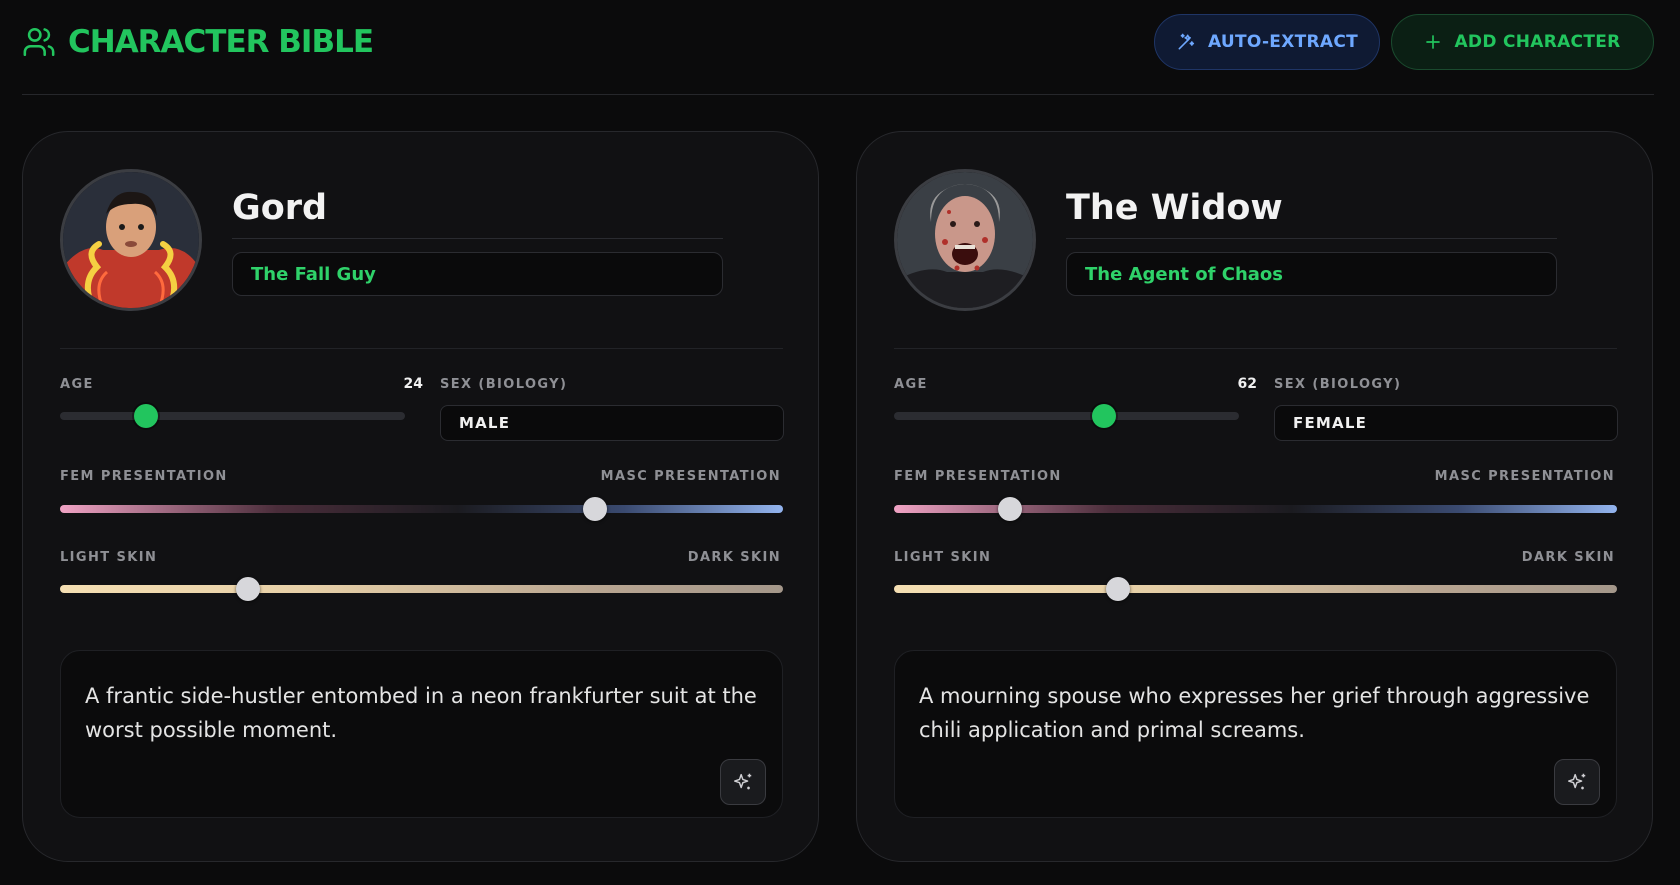 This screenshot has height=885, width=1680. I want to click on add-character-label: ADD CHARACTER, so click(1537, 42).